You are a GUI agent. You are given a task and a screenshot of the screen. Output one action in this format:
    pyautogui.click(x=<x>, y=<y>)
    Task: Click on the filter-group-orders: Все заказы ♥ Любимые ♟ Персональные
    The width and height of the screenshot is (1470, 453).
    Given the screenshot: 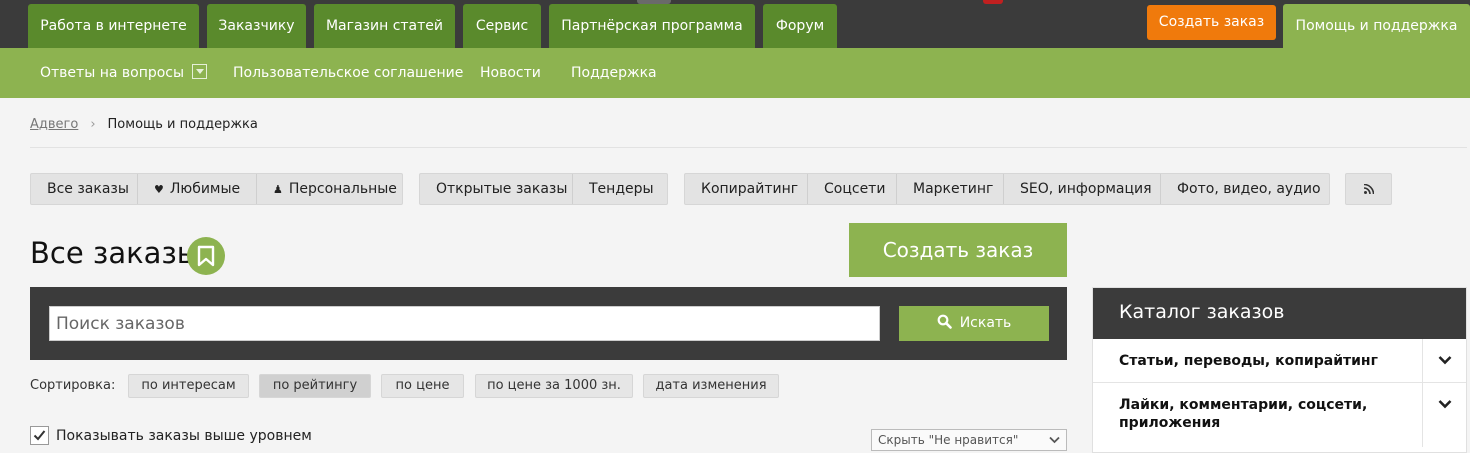 What is the action you would take?
    pyautogui.click(x=216, y=189)
    